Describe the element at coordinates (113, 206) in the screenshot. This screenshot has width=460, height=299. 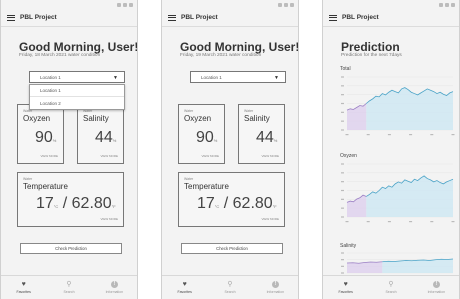
I see `fahrenheit-unit: °F` at that location.